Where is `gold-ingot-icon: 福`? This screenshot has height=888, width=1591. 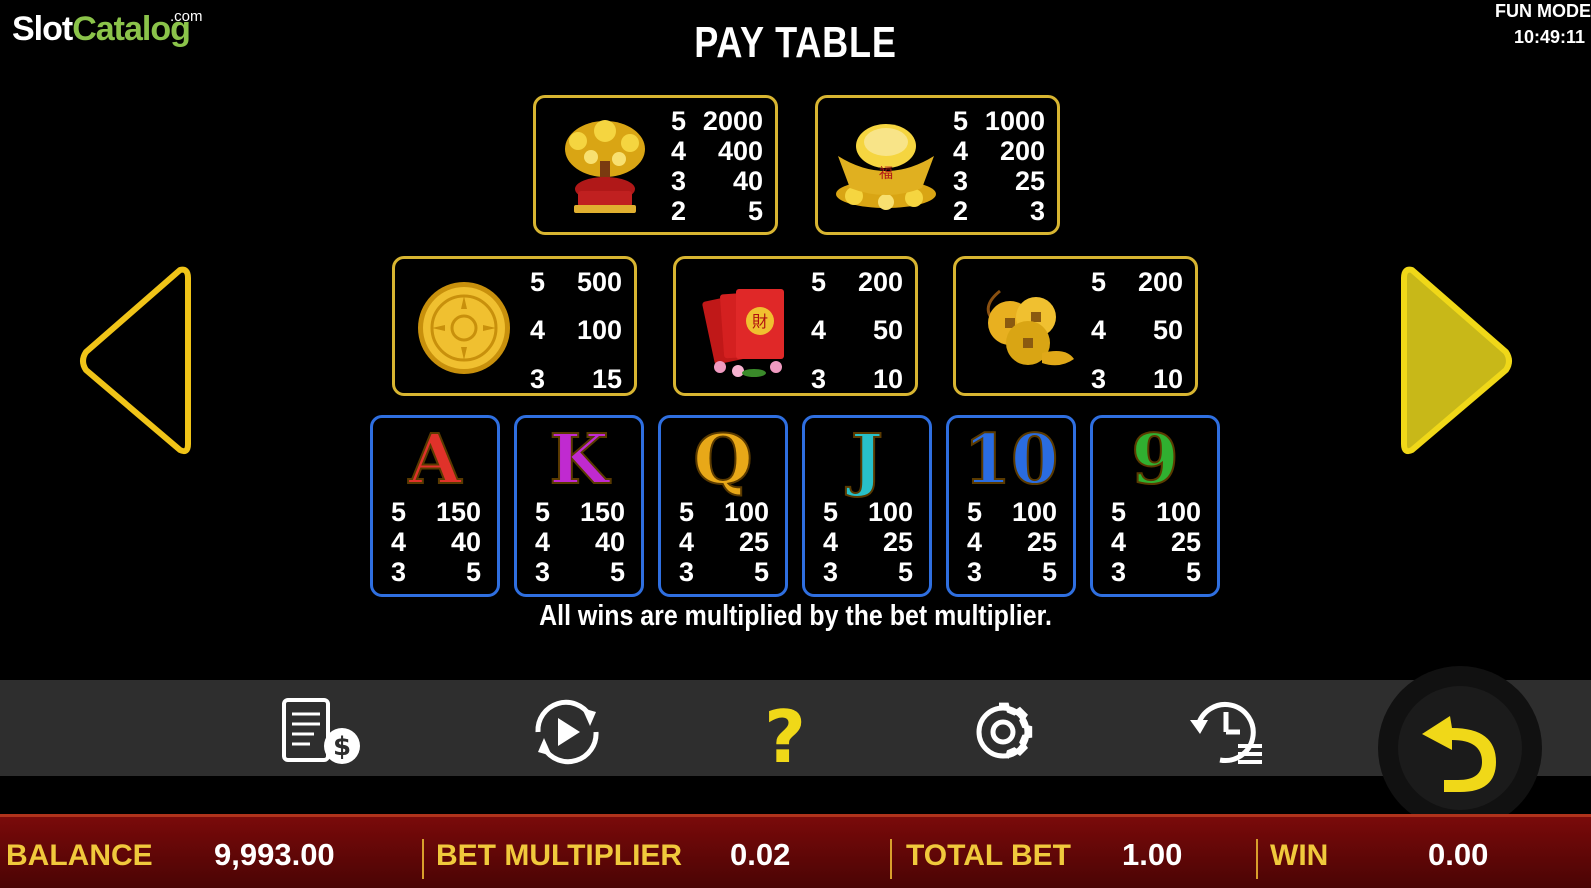
gold-ingot-icon: 福 is located at coordinates (886, 167).